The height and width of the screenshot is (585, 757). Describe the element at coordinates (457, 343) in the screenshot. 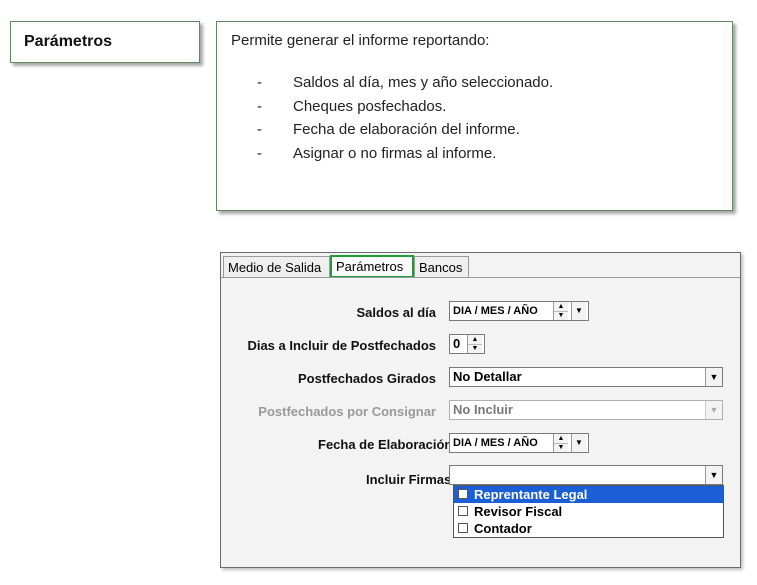

I see `dias-value: 0` at that location.